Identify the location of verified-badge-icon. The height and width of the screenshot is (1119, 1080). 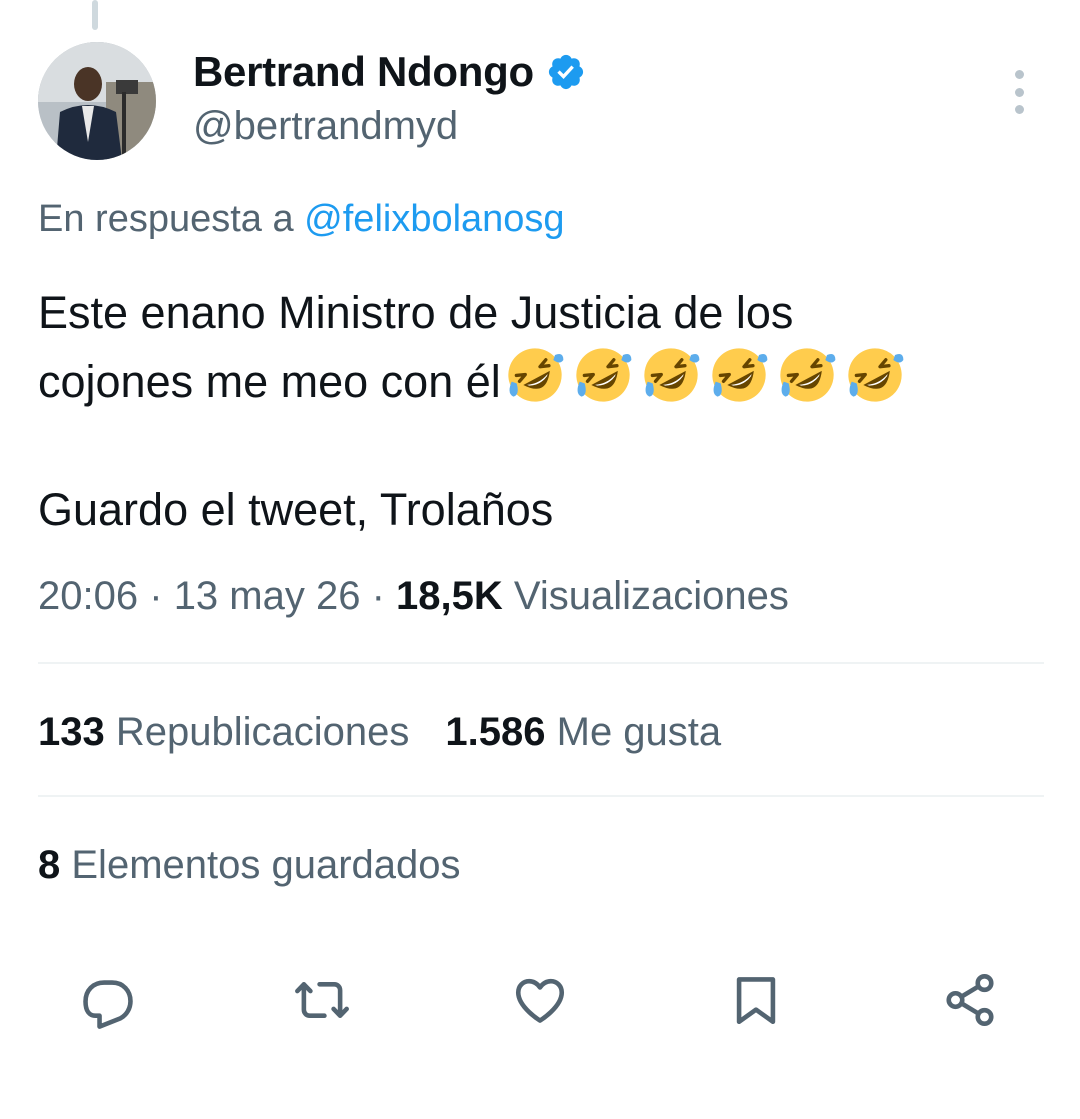
(565, 72).